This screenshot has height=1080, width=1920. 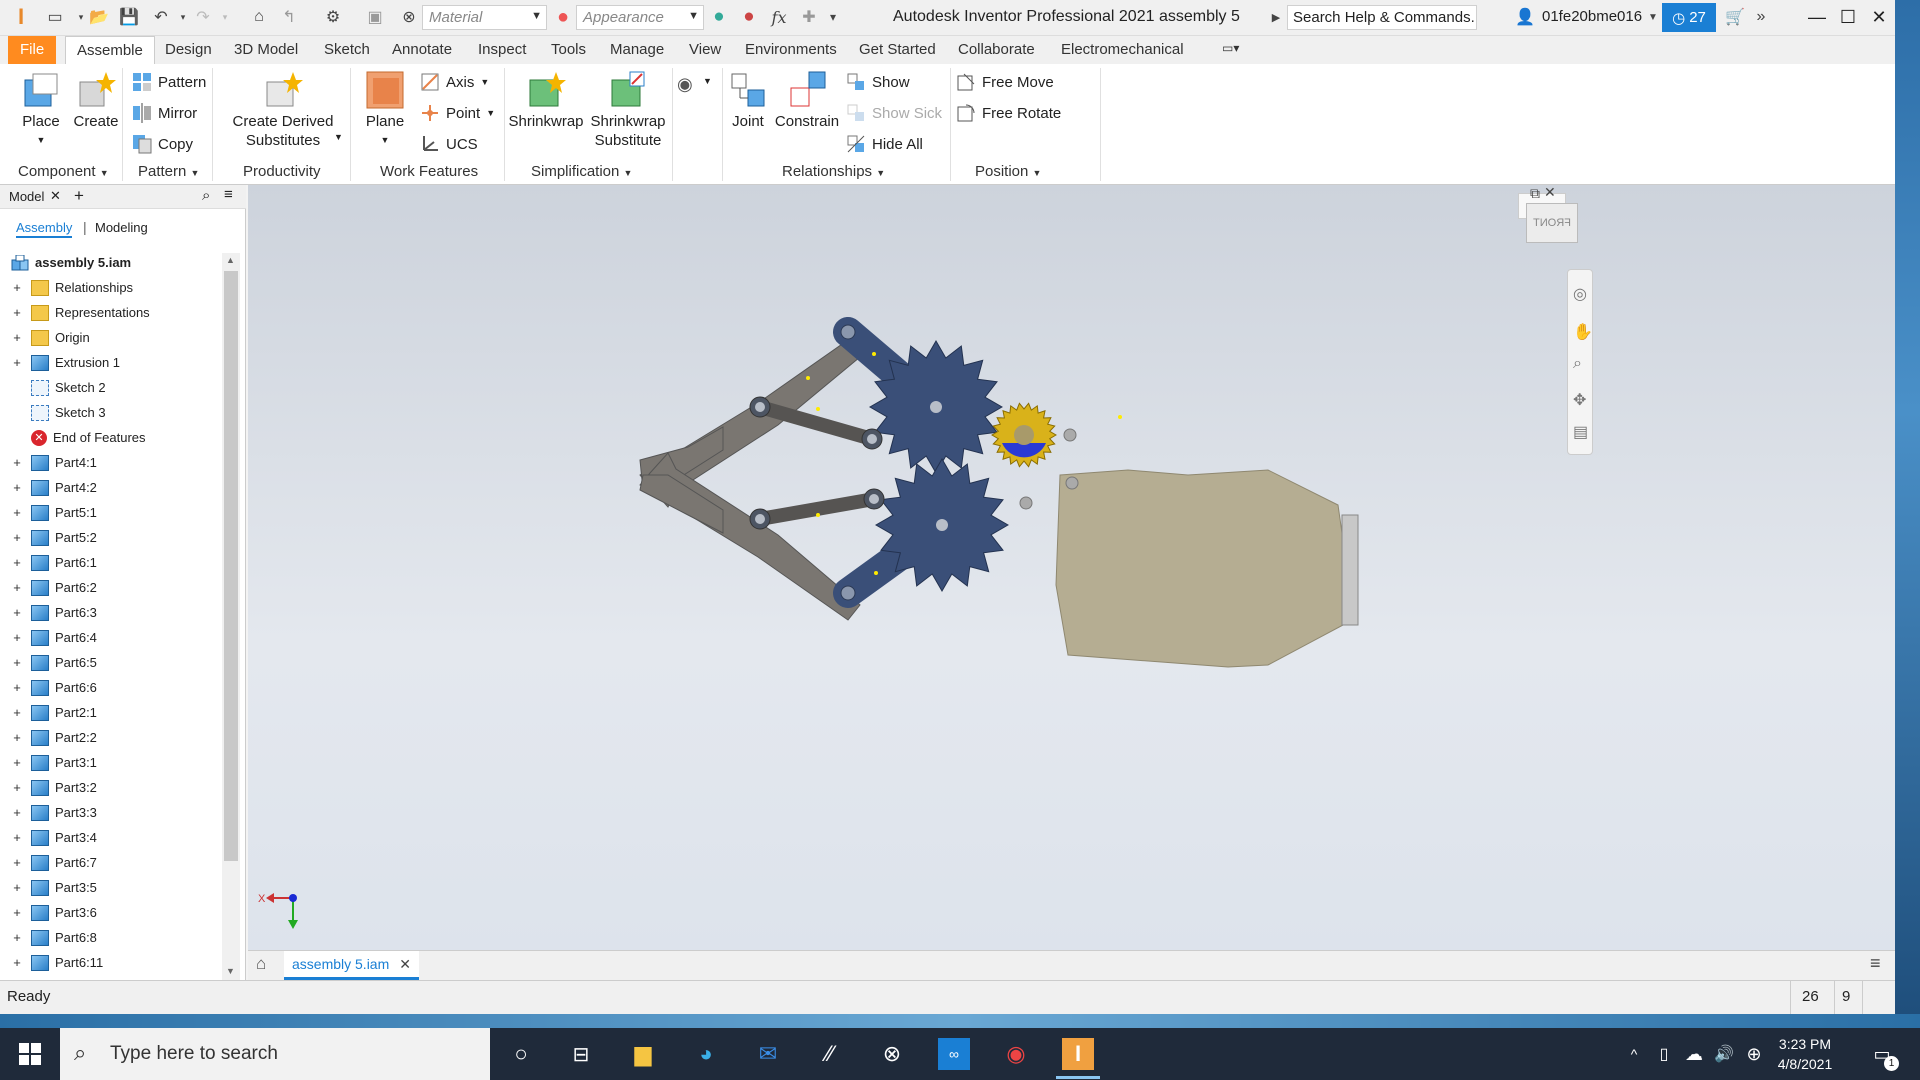 What do you see at coordinates (110, 837) in the screenshot?
I see `tree-item: + Part3:4` at bounding box center [110, 837].